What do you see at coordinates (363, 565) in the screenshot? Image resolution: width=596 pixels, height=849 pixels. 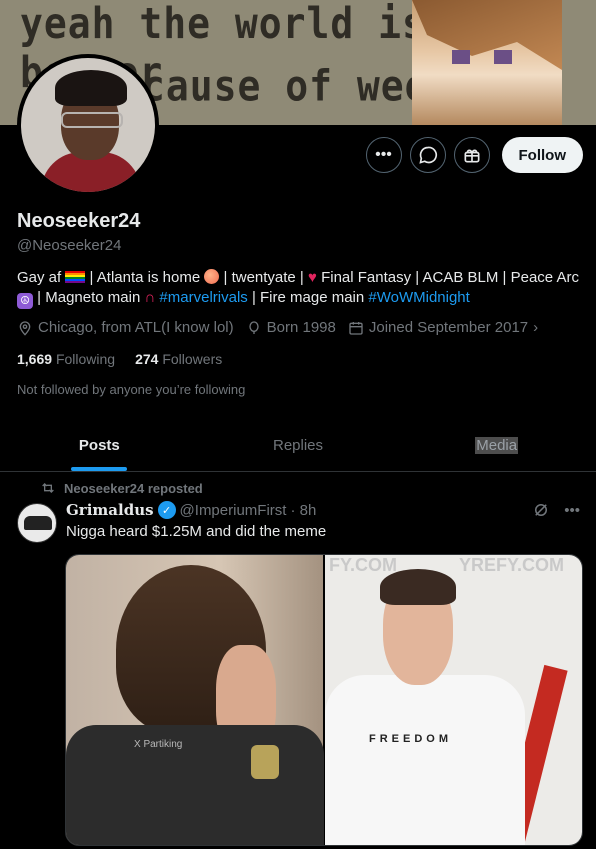 I see `backdrop-text-left: FY.COM` at bounding box center [363, 565].